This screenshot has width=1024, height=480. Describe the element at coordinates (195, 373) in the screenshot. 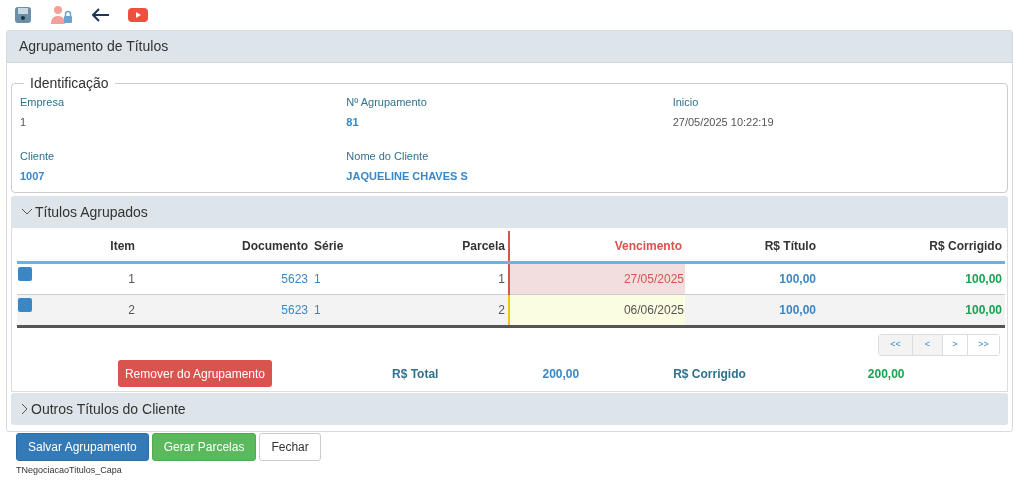

I see `remove-button: Remover do Agrupamento` at that location.